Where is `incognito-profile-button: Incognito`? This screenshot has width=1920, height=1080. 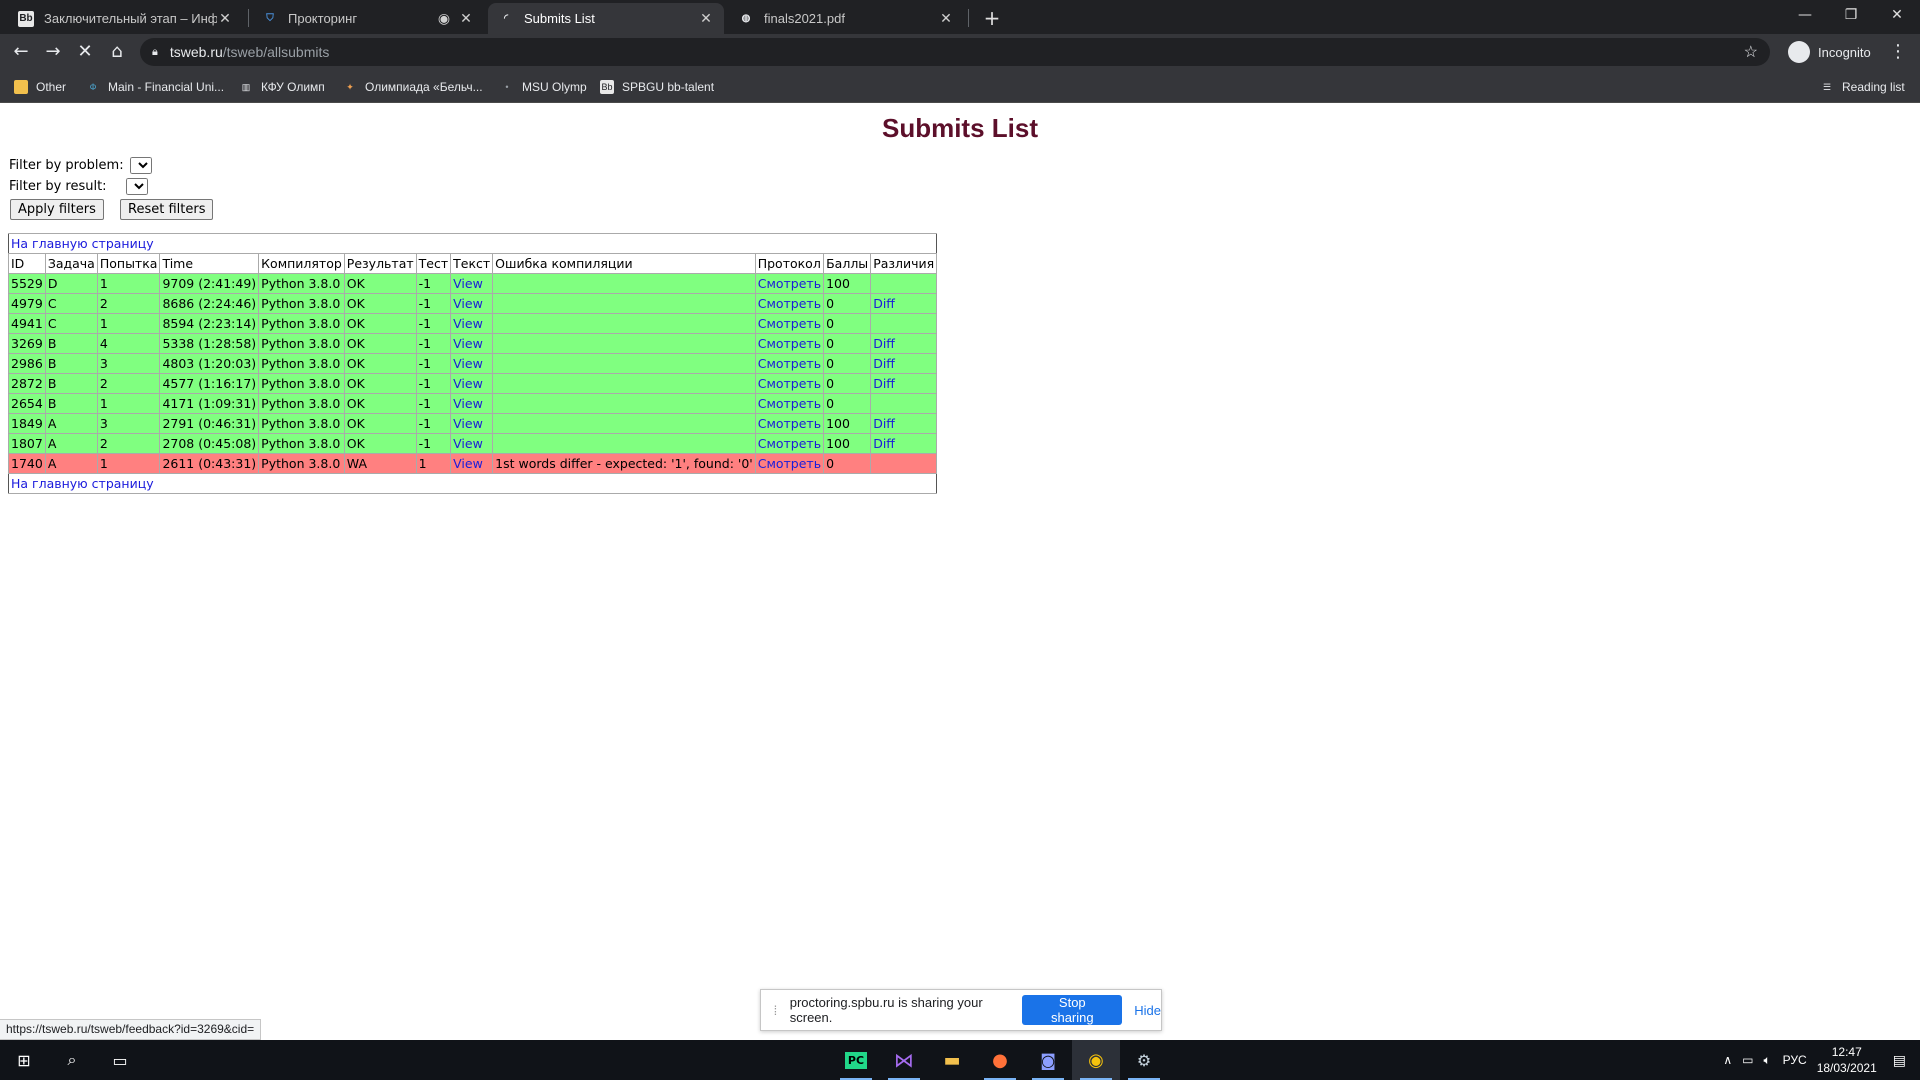
incognito-profile-button: Incognito is located at coordinates (1829, 52).